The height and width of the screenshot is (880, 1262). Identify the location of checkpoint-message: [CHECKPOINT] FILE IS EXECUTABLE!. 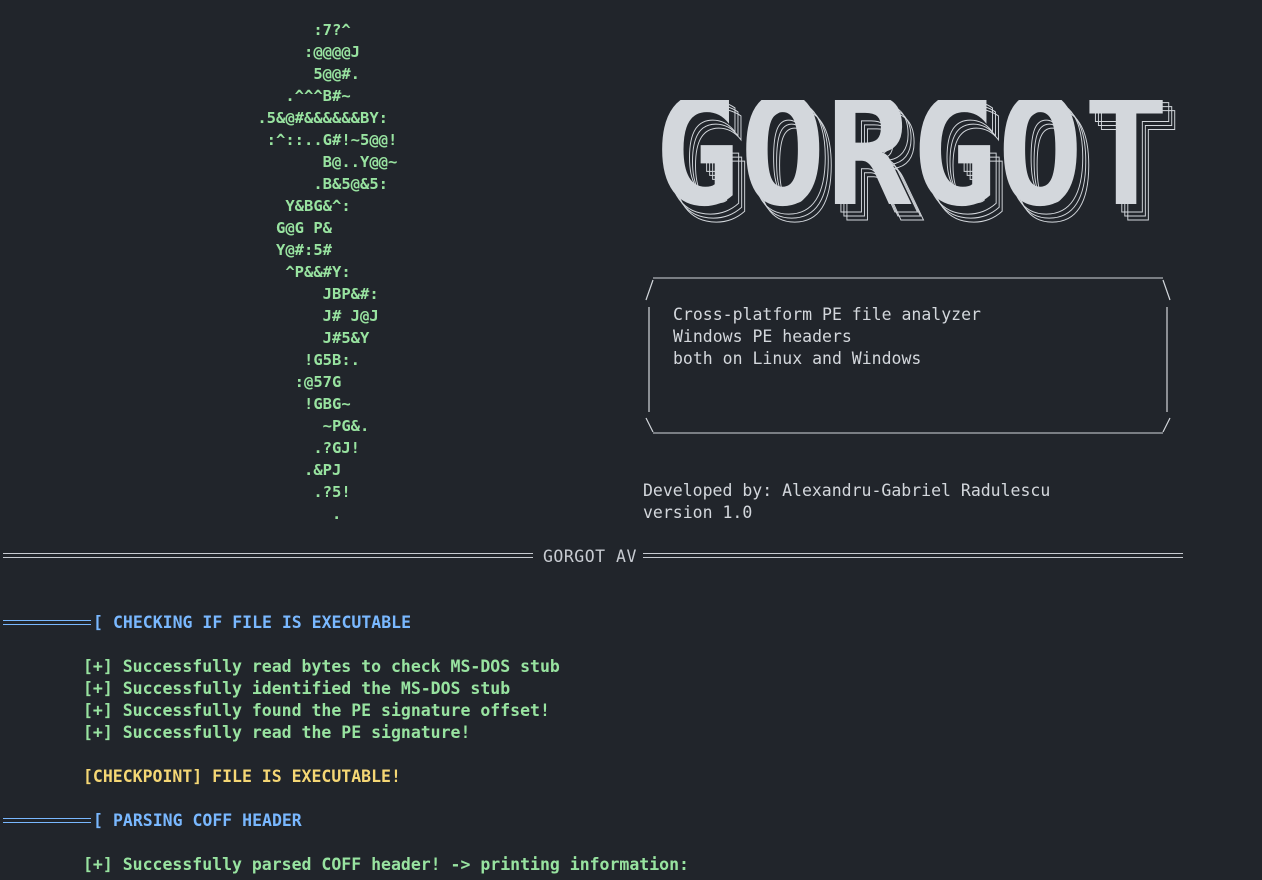
(242, 776).